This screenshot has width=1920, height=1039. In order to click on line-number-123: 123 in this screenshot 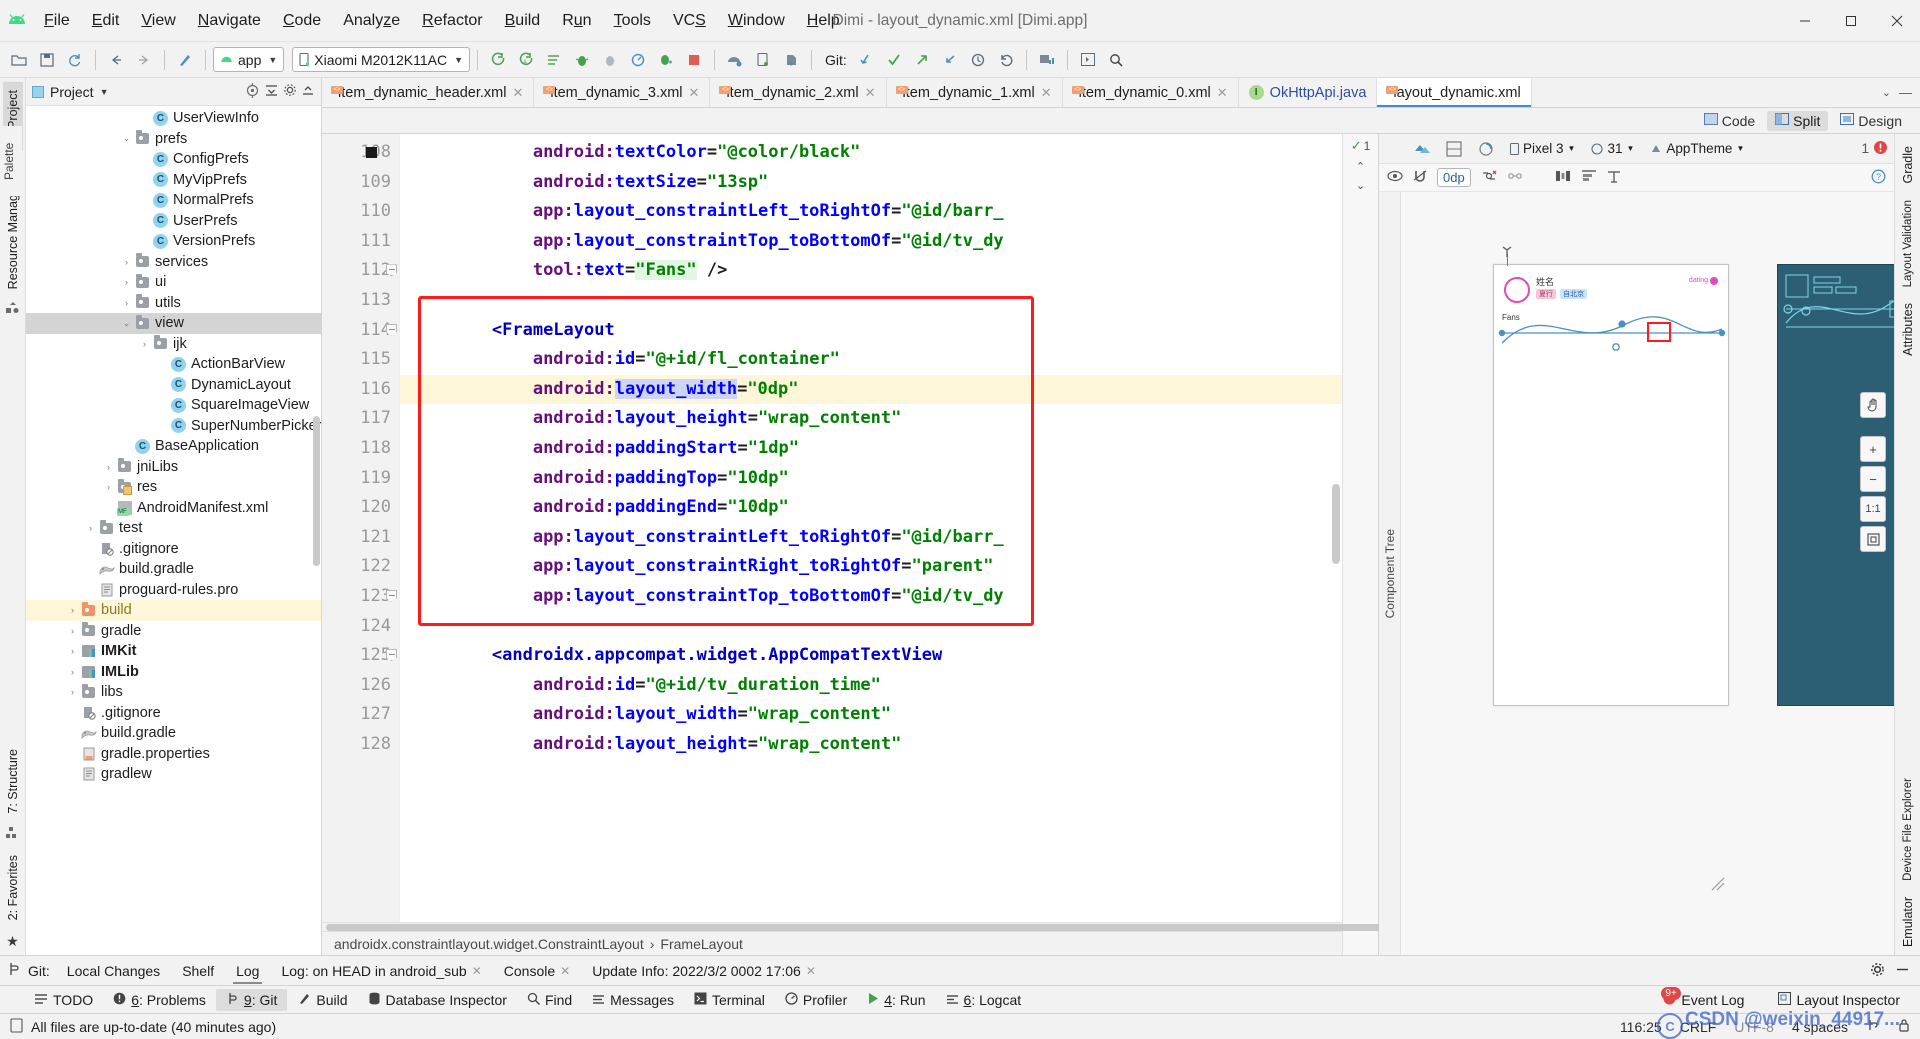, I will do `click(360, 597)`.